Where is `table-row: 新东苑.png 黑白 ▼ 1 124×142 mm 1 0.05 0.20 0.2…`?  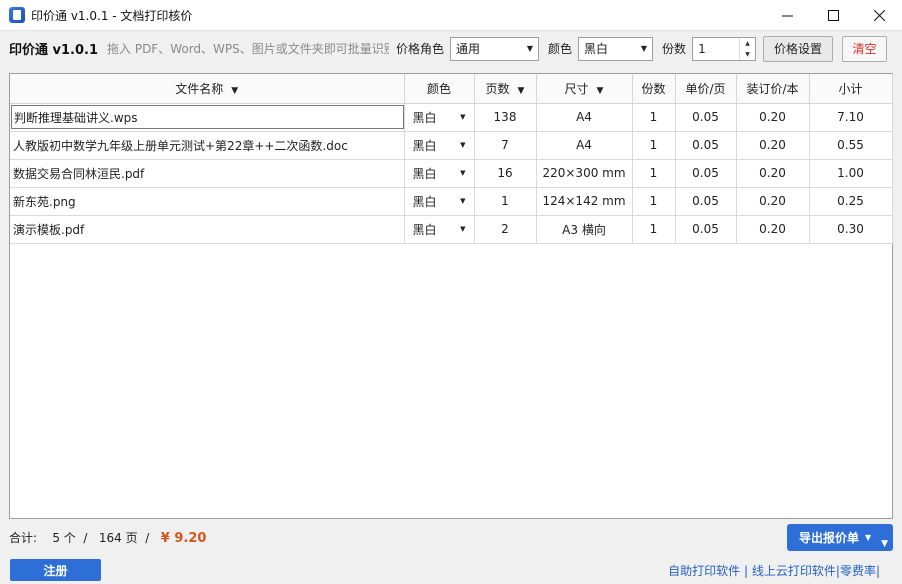
table-row: 新东苑.png 黑白 ▼ 1 124×142 mm 1 0.05 0.20 0.2… is located at coordinates (451, 201).